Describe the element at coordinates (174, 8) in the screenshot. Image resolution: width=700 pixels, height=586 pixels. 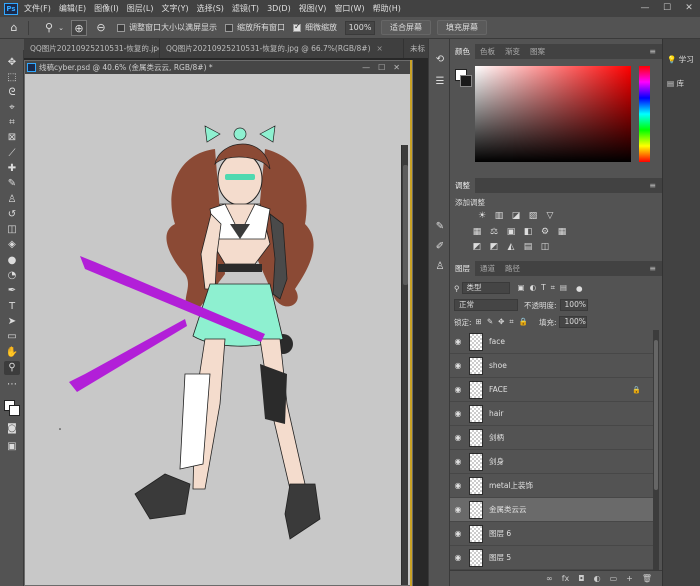
I see `menu-type: 文字(Y)` at that location.